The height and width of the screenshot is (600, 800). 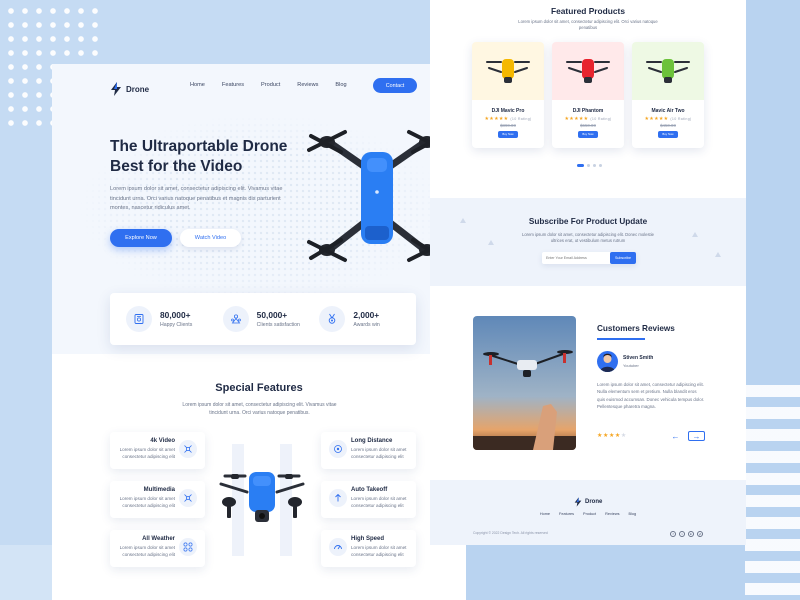 I want to click on review-photo-drone-sunset, so click(x=524, y=383).